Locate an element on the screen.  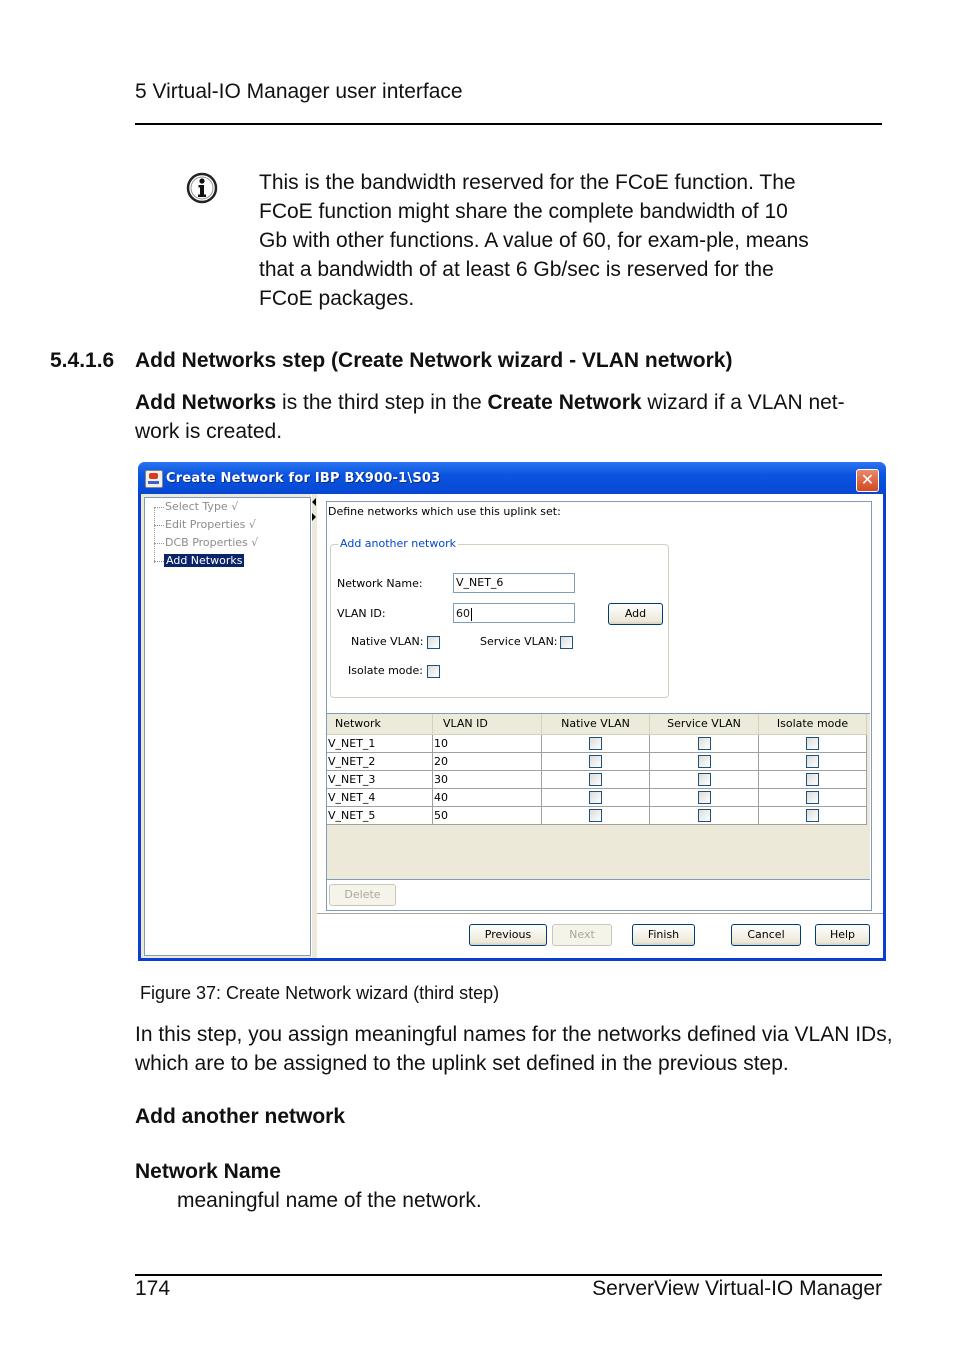
step-select-type: Select Type √ is located at coordinates (201, 506).